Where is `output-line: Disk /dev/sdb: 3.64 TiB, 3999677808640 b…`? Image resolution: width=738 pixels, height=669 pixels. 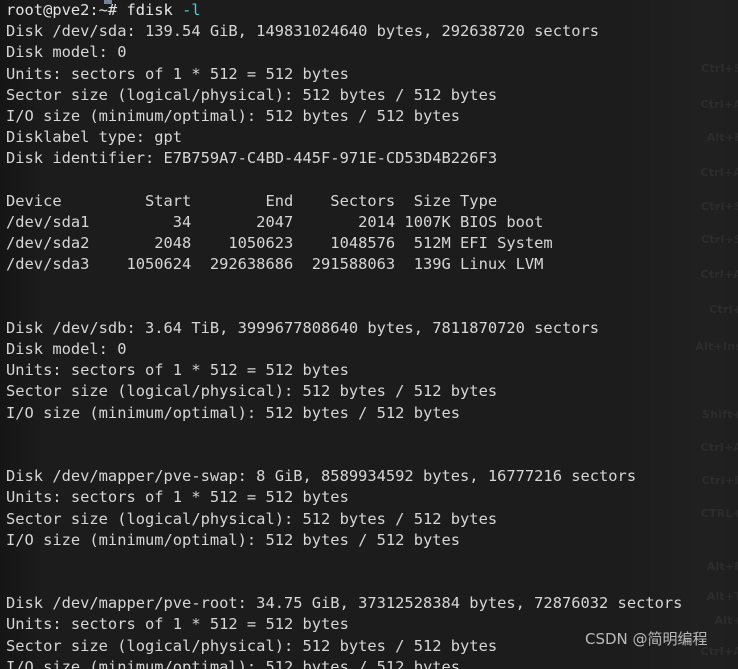 output-line: Disk /dev/sdb: 3.64 TiB, 3999677808640 b… is located at coordinates (303, 327).